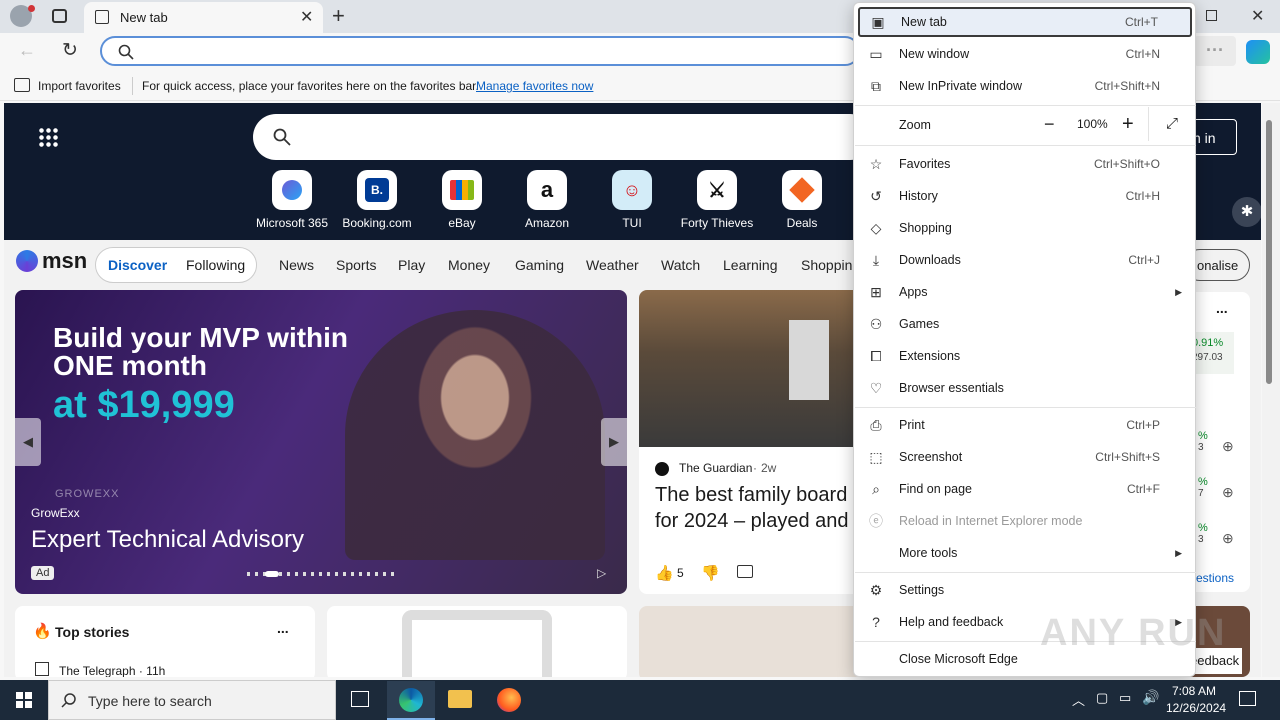  Describe the element at coordinates (132, 86) in the screenshot. I see `favbar-divider` at that location.